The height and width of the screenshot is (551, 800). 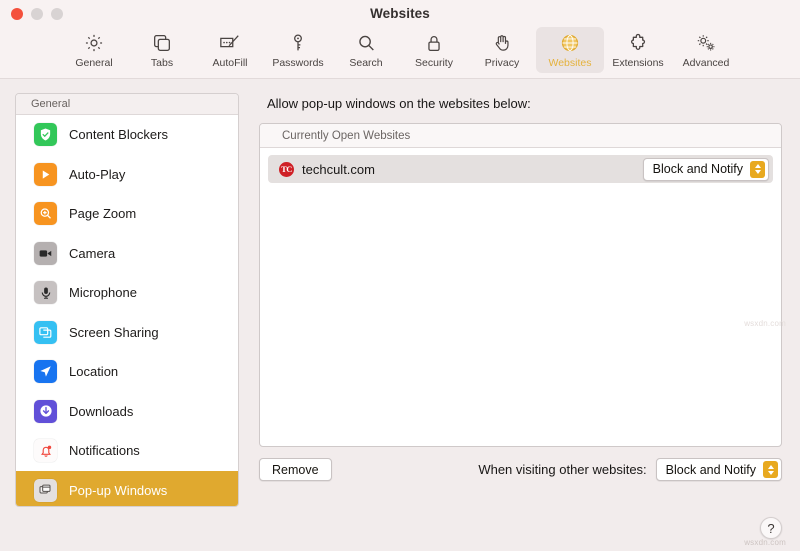 I want to click on sidebar-item-content-blockers: Content Blockers, so click(x=127, y=135).